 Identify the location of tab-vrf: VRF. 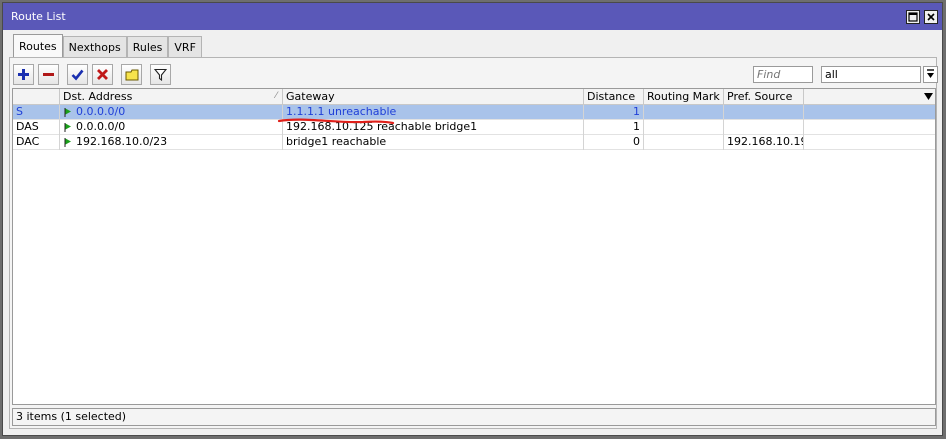
(185, 46).